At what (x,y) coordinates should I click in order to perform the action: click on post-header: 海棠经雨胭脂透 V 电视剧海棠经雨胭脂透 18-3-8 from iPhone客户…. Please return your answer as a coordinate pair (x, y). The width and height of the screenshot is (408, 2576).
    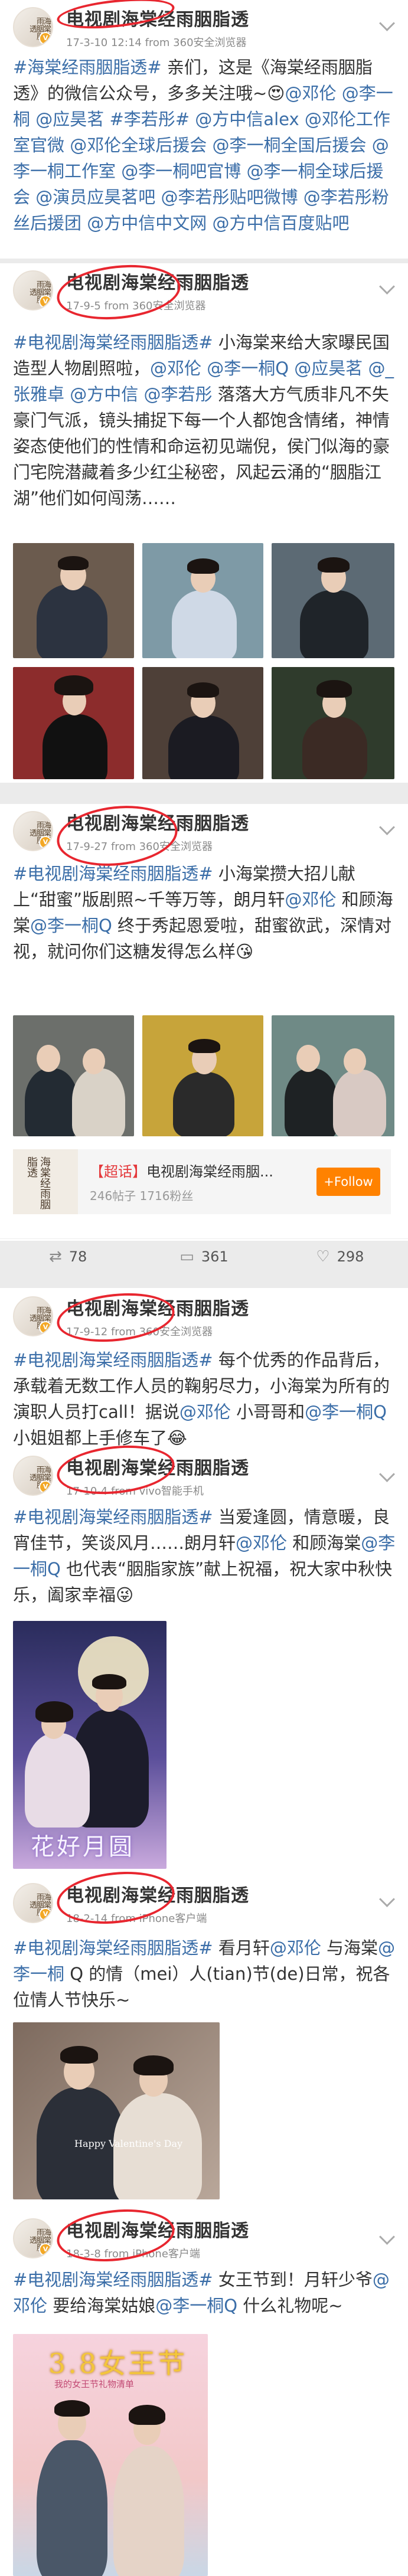
    Looking at the image, I should click on (131, 2238).